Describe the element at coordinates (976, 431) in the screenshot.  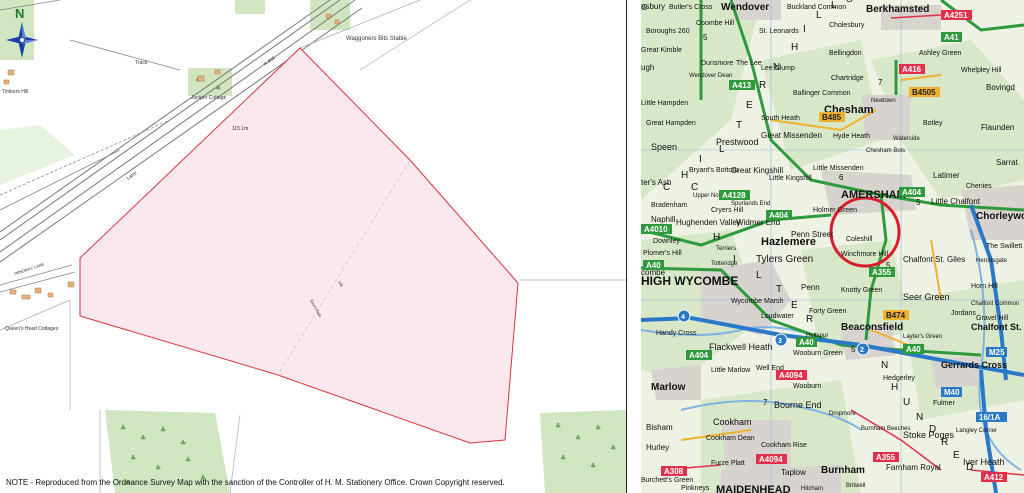
I see `place-label-langley: Langley Corner` at that location.